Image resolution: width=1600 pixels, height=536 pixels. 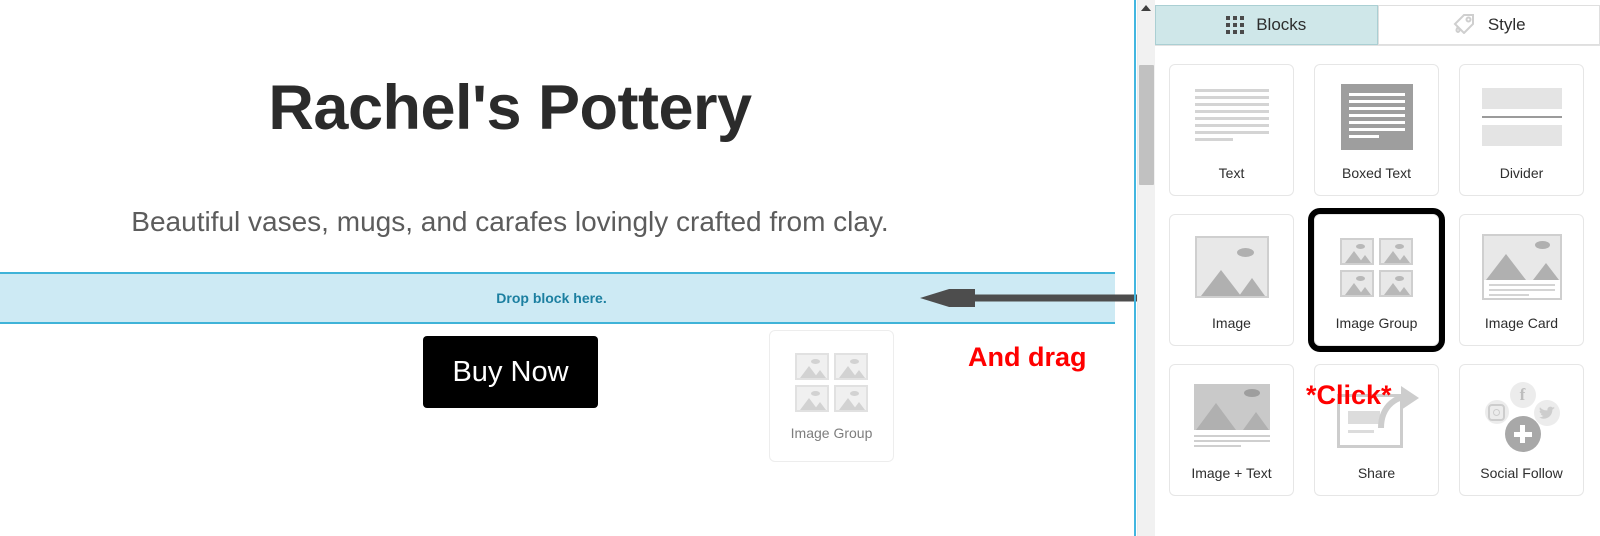 What do you see at coordinates (1231, 417) in the screenshot?
I see `image-text-icon` at bounding box center [1231, 417].